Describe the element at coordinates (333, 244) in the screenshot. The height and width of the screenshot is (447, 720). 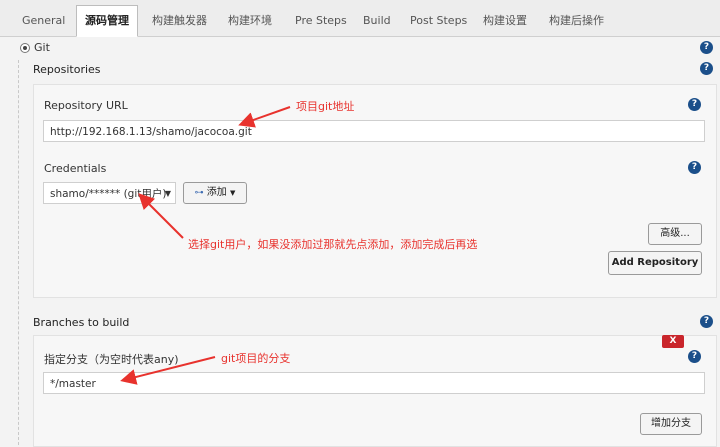
I see `annotation-credentials: 选择git用户，如果没添加过那就先点添加，添加完成后再选` at that location.